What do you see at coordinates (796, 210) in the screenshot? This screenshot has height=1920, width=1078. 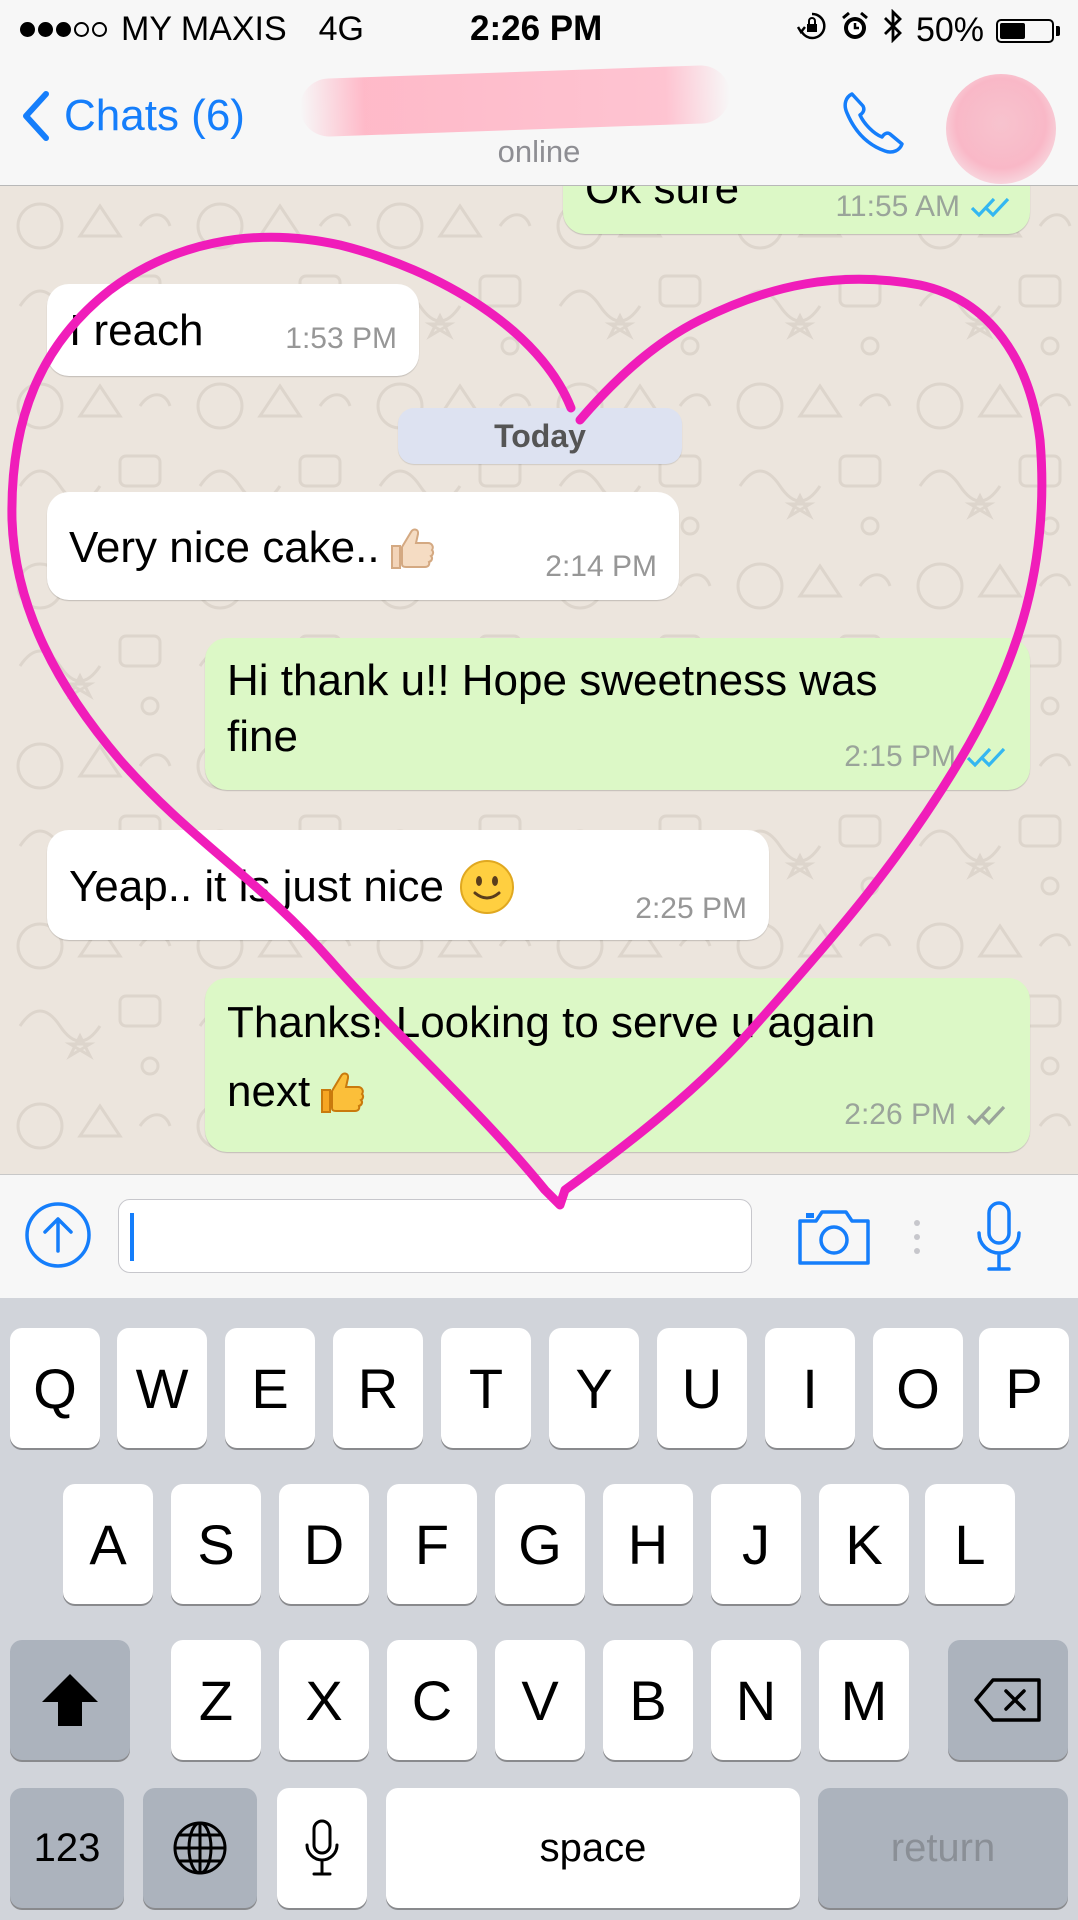 I see `message-outgoing: Ok sure 11:55 AM` at bounding box center [796, 210].